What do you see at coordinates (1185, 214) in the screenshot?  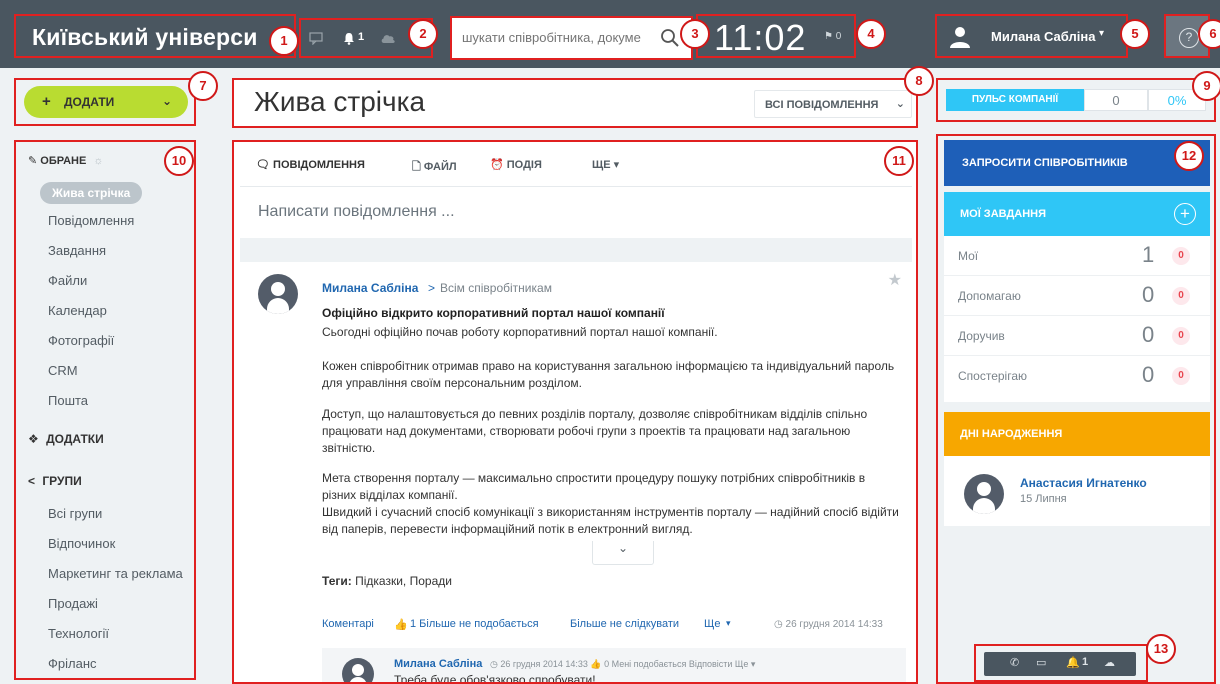 I see `add-task-icon: +` at bounding box center [1185, 214].